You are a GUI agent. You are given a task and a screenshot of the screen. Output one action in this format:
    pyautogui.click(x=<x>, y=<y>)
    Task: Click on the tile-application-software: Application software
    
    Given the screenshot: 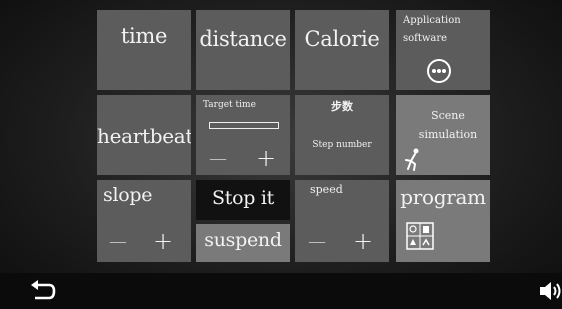 What is the action you would take?
    pyautogui.click(x=443, y=50)
    